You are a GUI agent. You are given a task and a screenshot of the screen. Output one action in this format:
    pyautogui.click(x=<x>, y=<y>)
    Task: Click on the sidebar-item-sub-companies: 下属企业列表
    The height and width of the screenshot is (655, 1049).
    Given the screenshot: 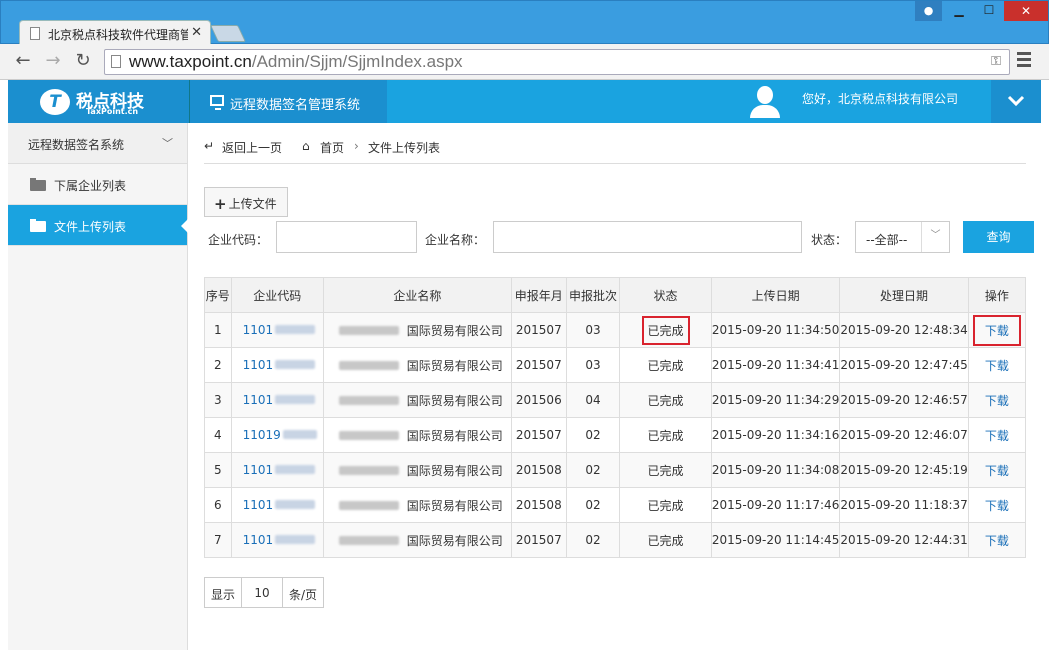 What is the action you would take?
    pyautogui.click(x=97, y=184)
    